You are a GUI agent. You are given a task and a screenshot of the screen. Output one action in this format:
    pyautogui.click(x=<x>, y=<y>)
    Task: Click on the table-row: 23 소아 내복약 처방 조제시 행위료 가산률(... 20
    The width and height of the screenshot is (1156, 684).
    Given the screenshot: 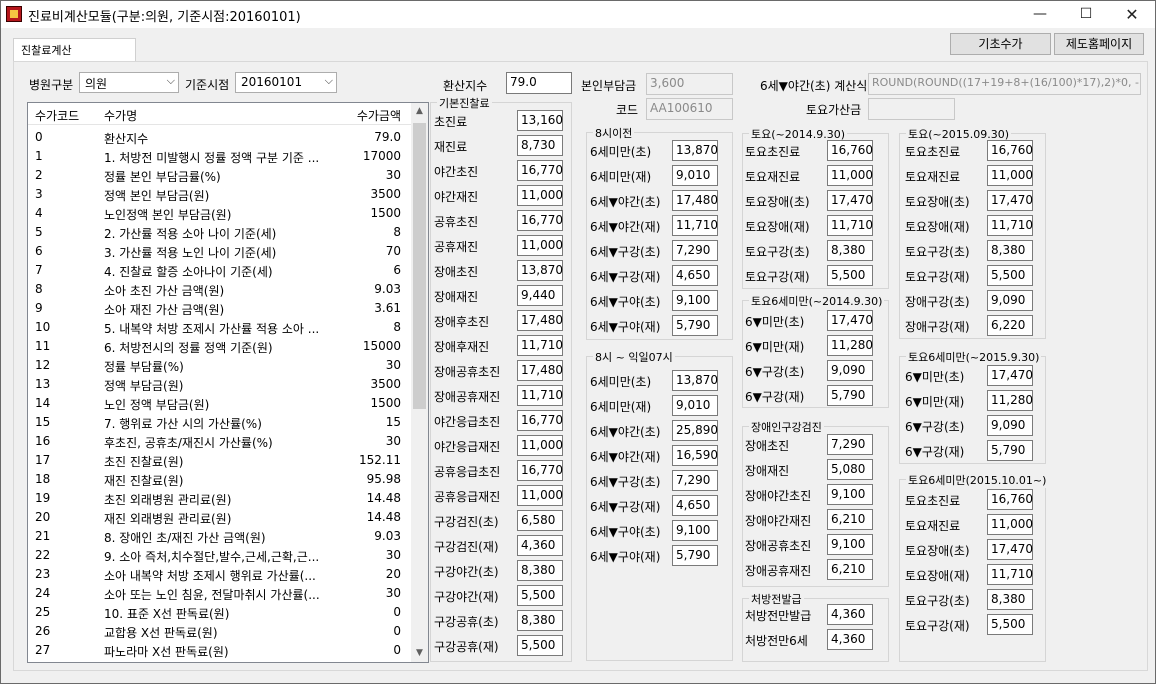 What is the action you would take?
    pyautogui.click(x=219, y=574)
    